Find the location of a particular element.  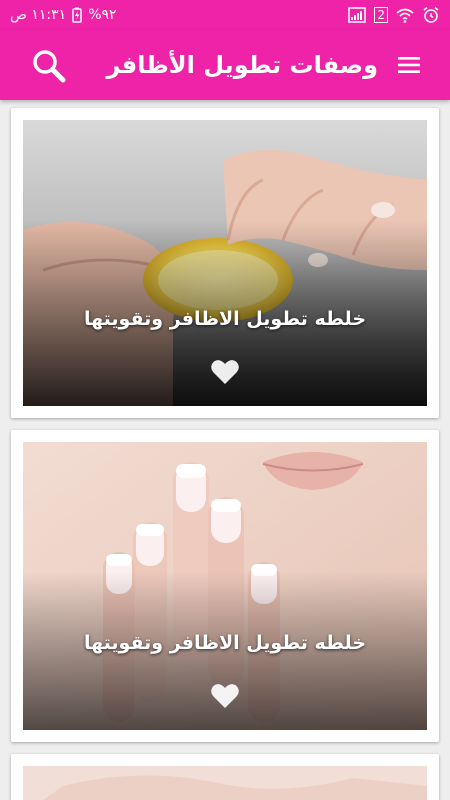

sim-slot-badge: 2 is located at coordinates (381, 15).